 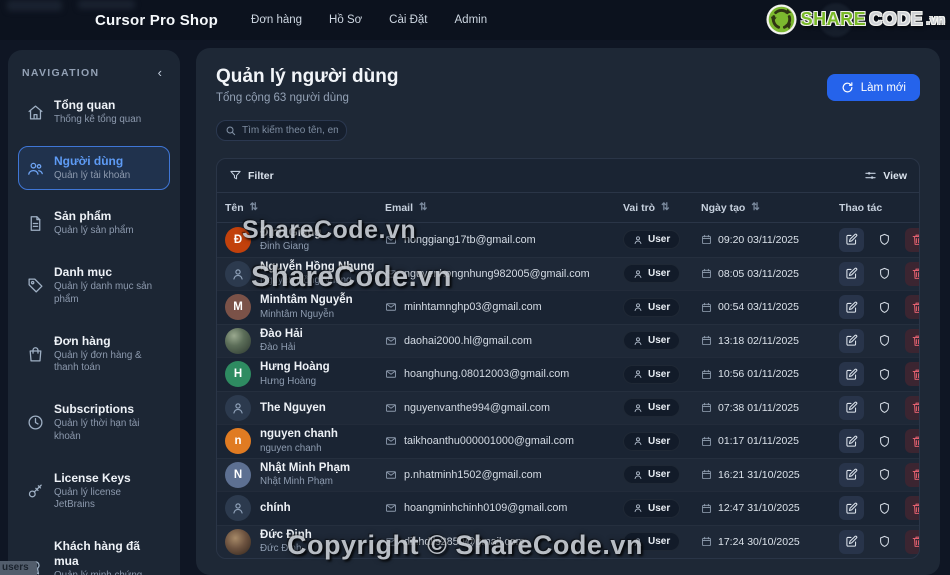 I want to click on role-badge: User, so click(x=652, y=239).